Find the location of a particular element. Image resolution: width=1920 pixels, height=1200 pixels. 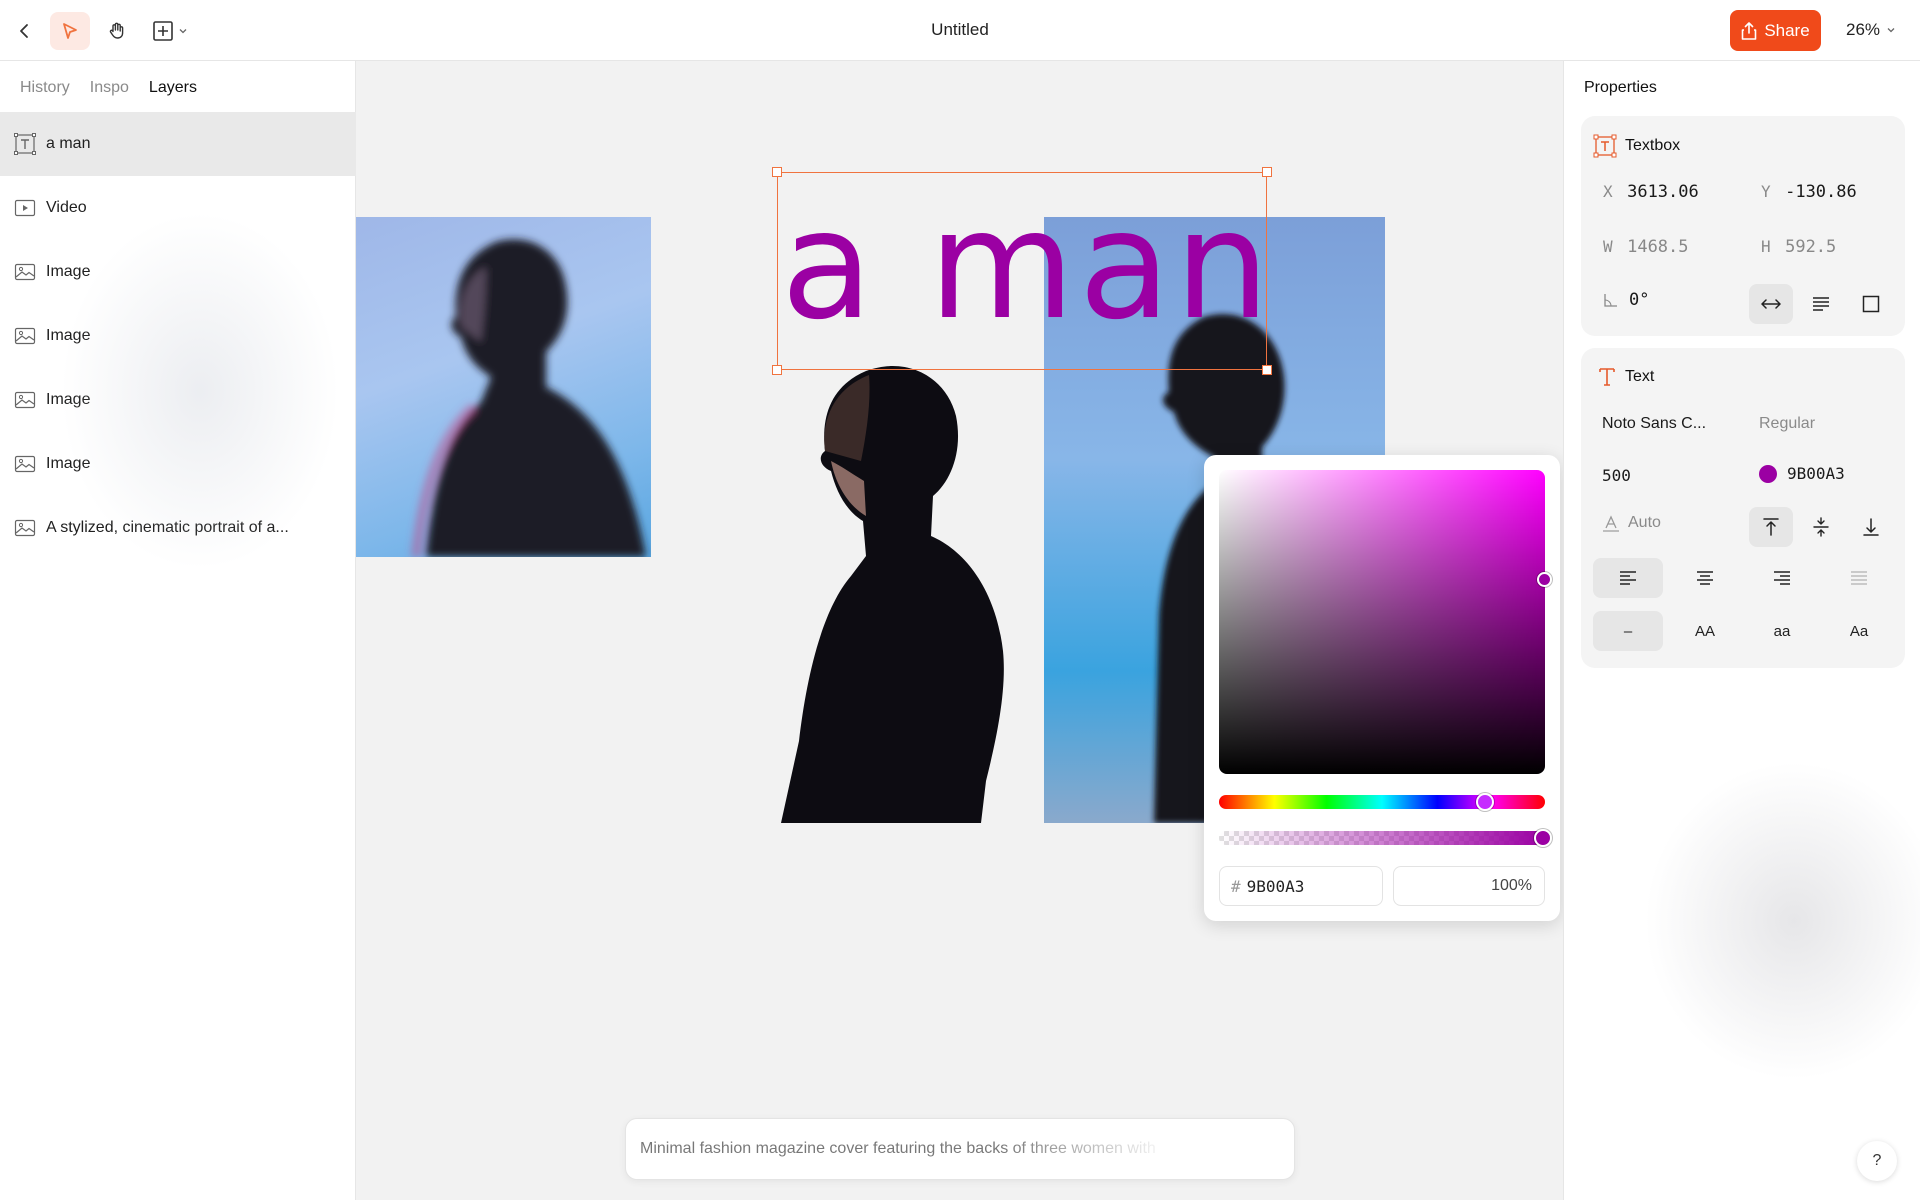

resize-handle-bottom-right is located at coordinates (1267, 370).